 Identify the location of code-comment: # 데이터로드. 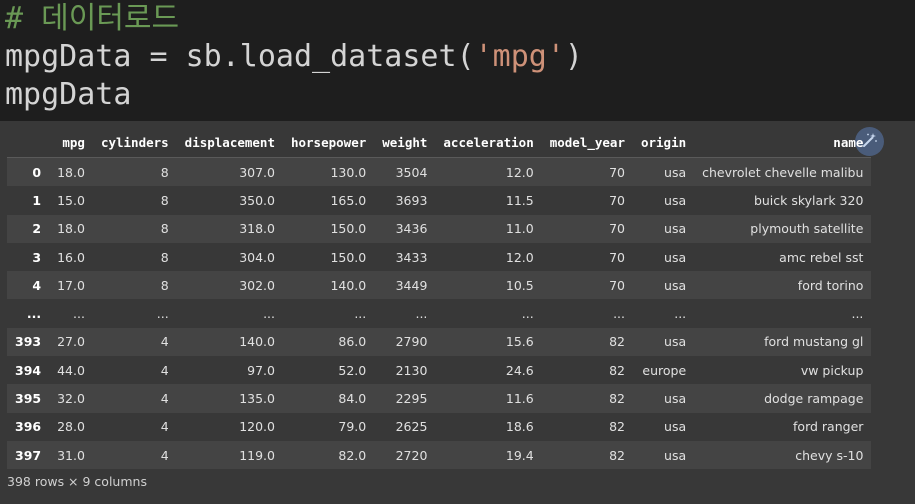
(92, 18).